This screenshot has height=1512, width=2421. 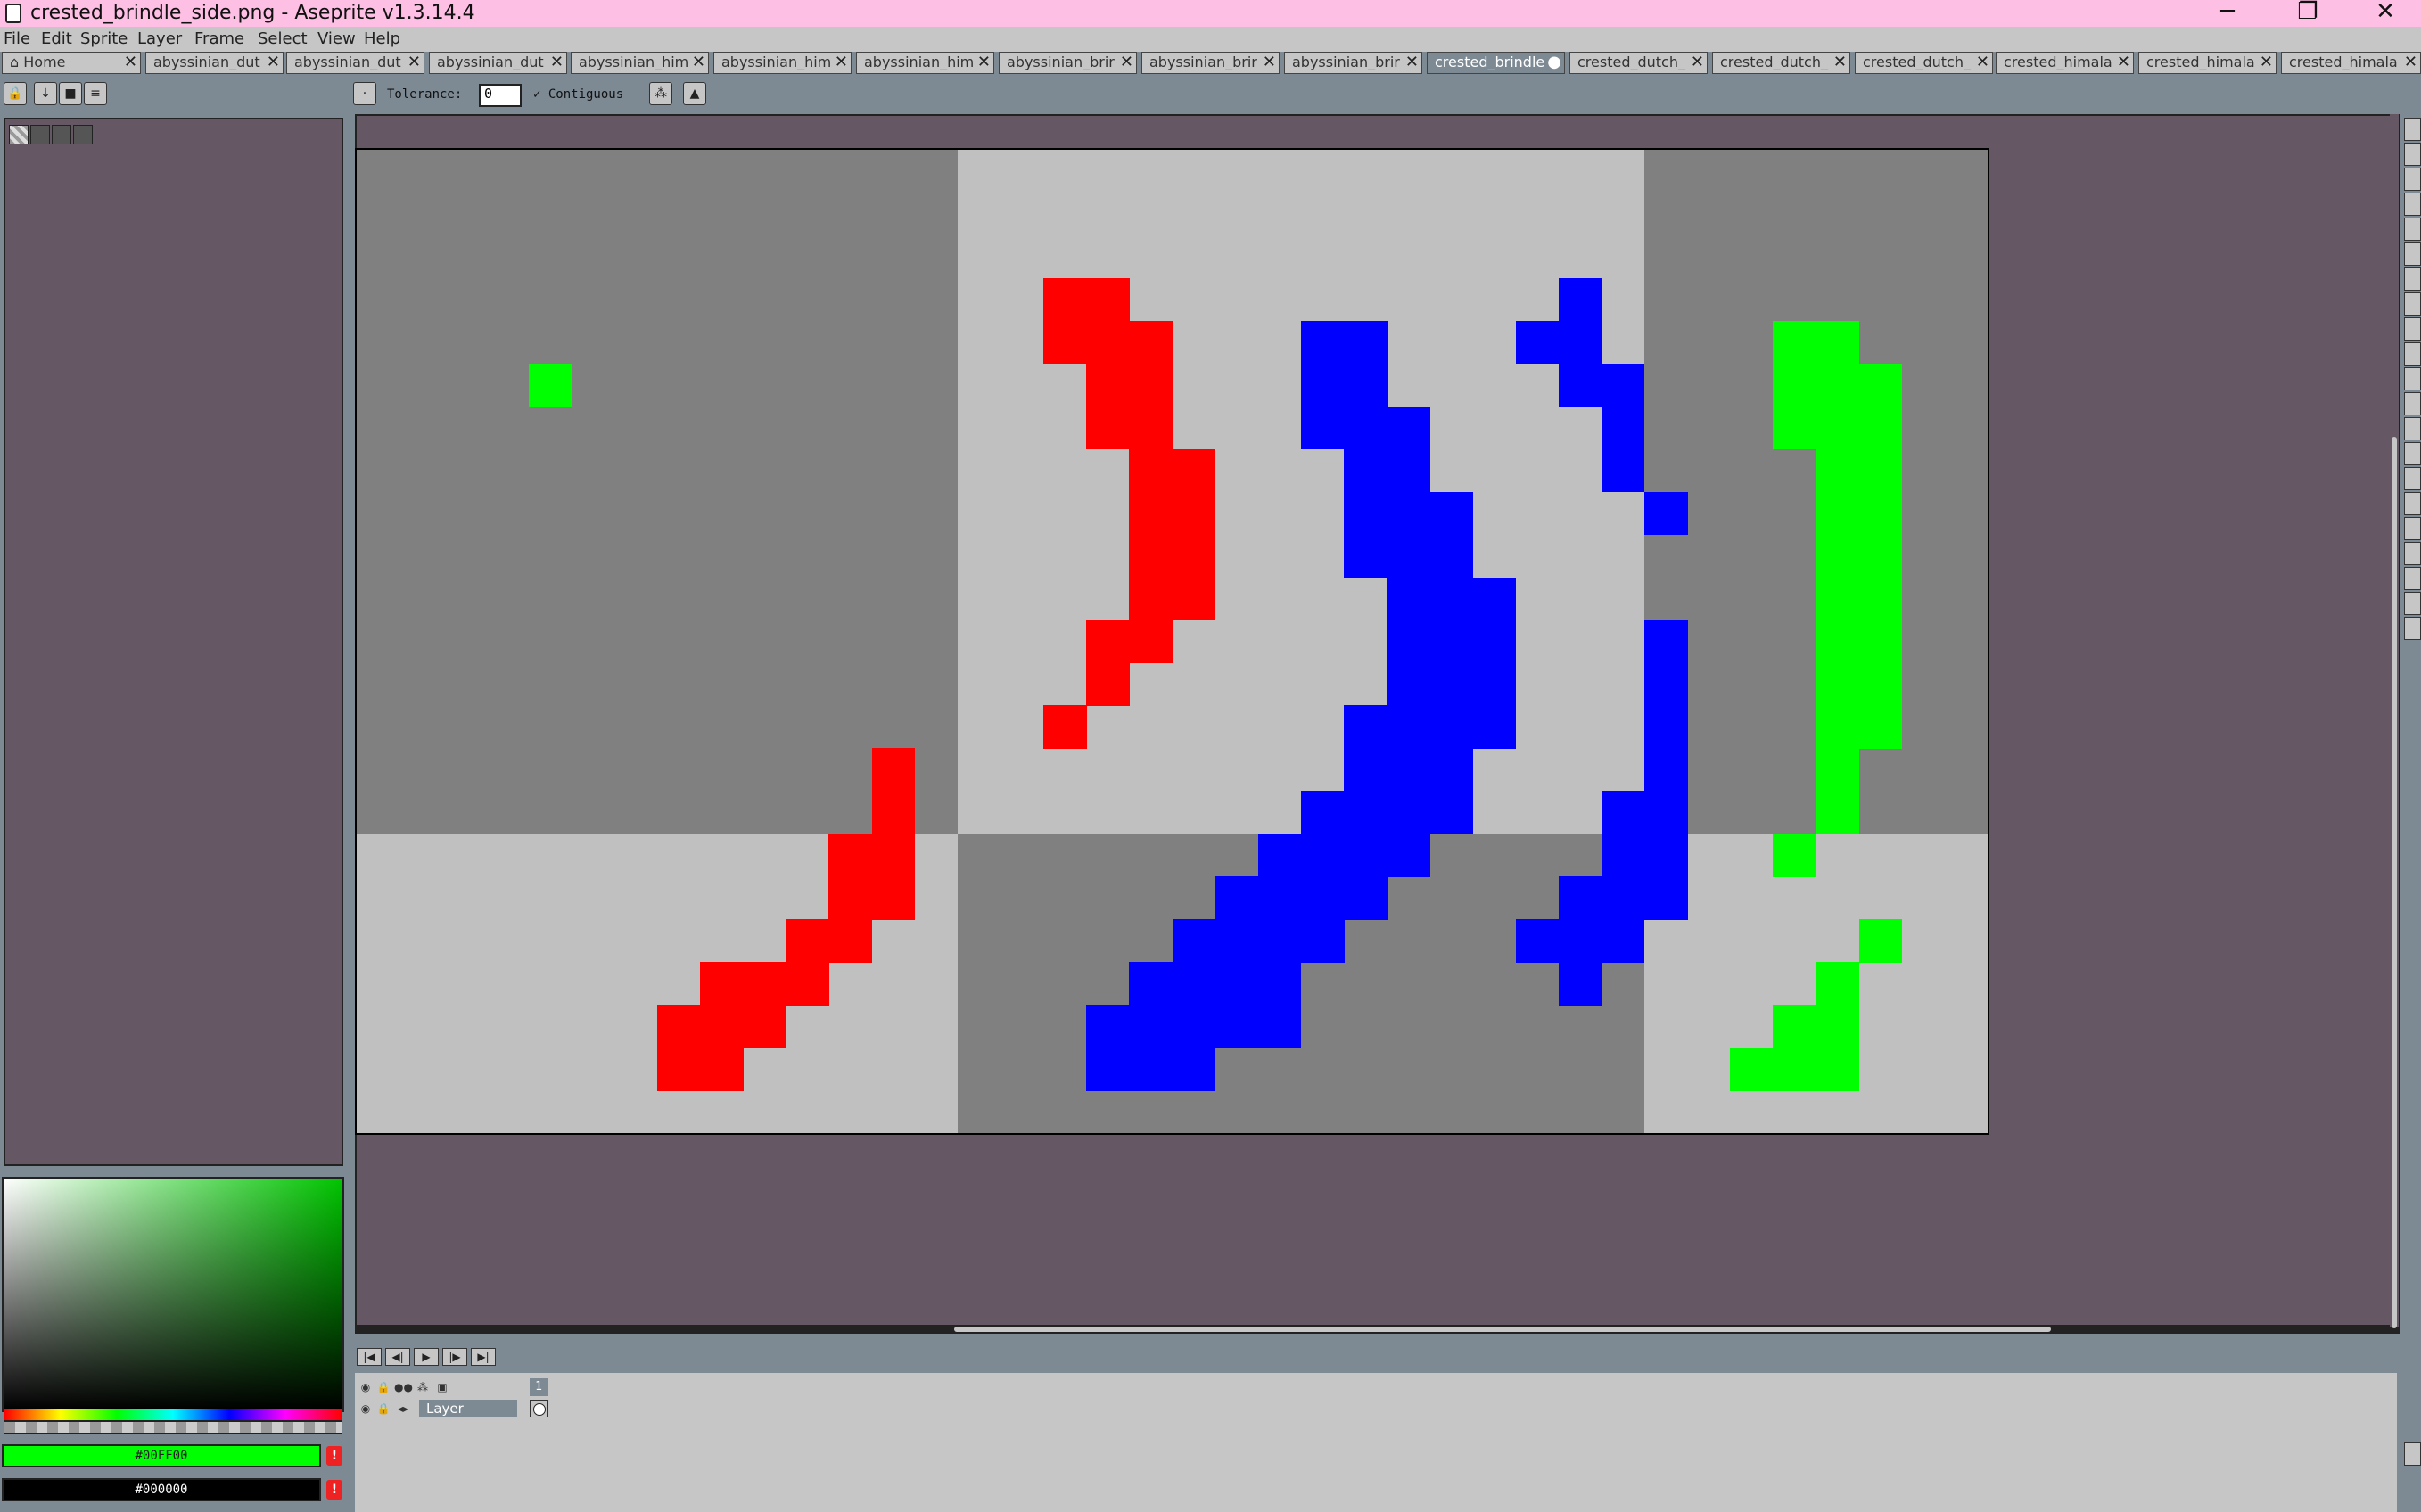 I want to click on spray-tool-icon, so click(x=2412, y=229).